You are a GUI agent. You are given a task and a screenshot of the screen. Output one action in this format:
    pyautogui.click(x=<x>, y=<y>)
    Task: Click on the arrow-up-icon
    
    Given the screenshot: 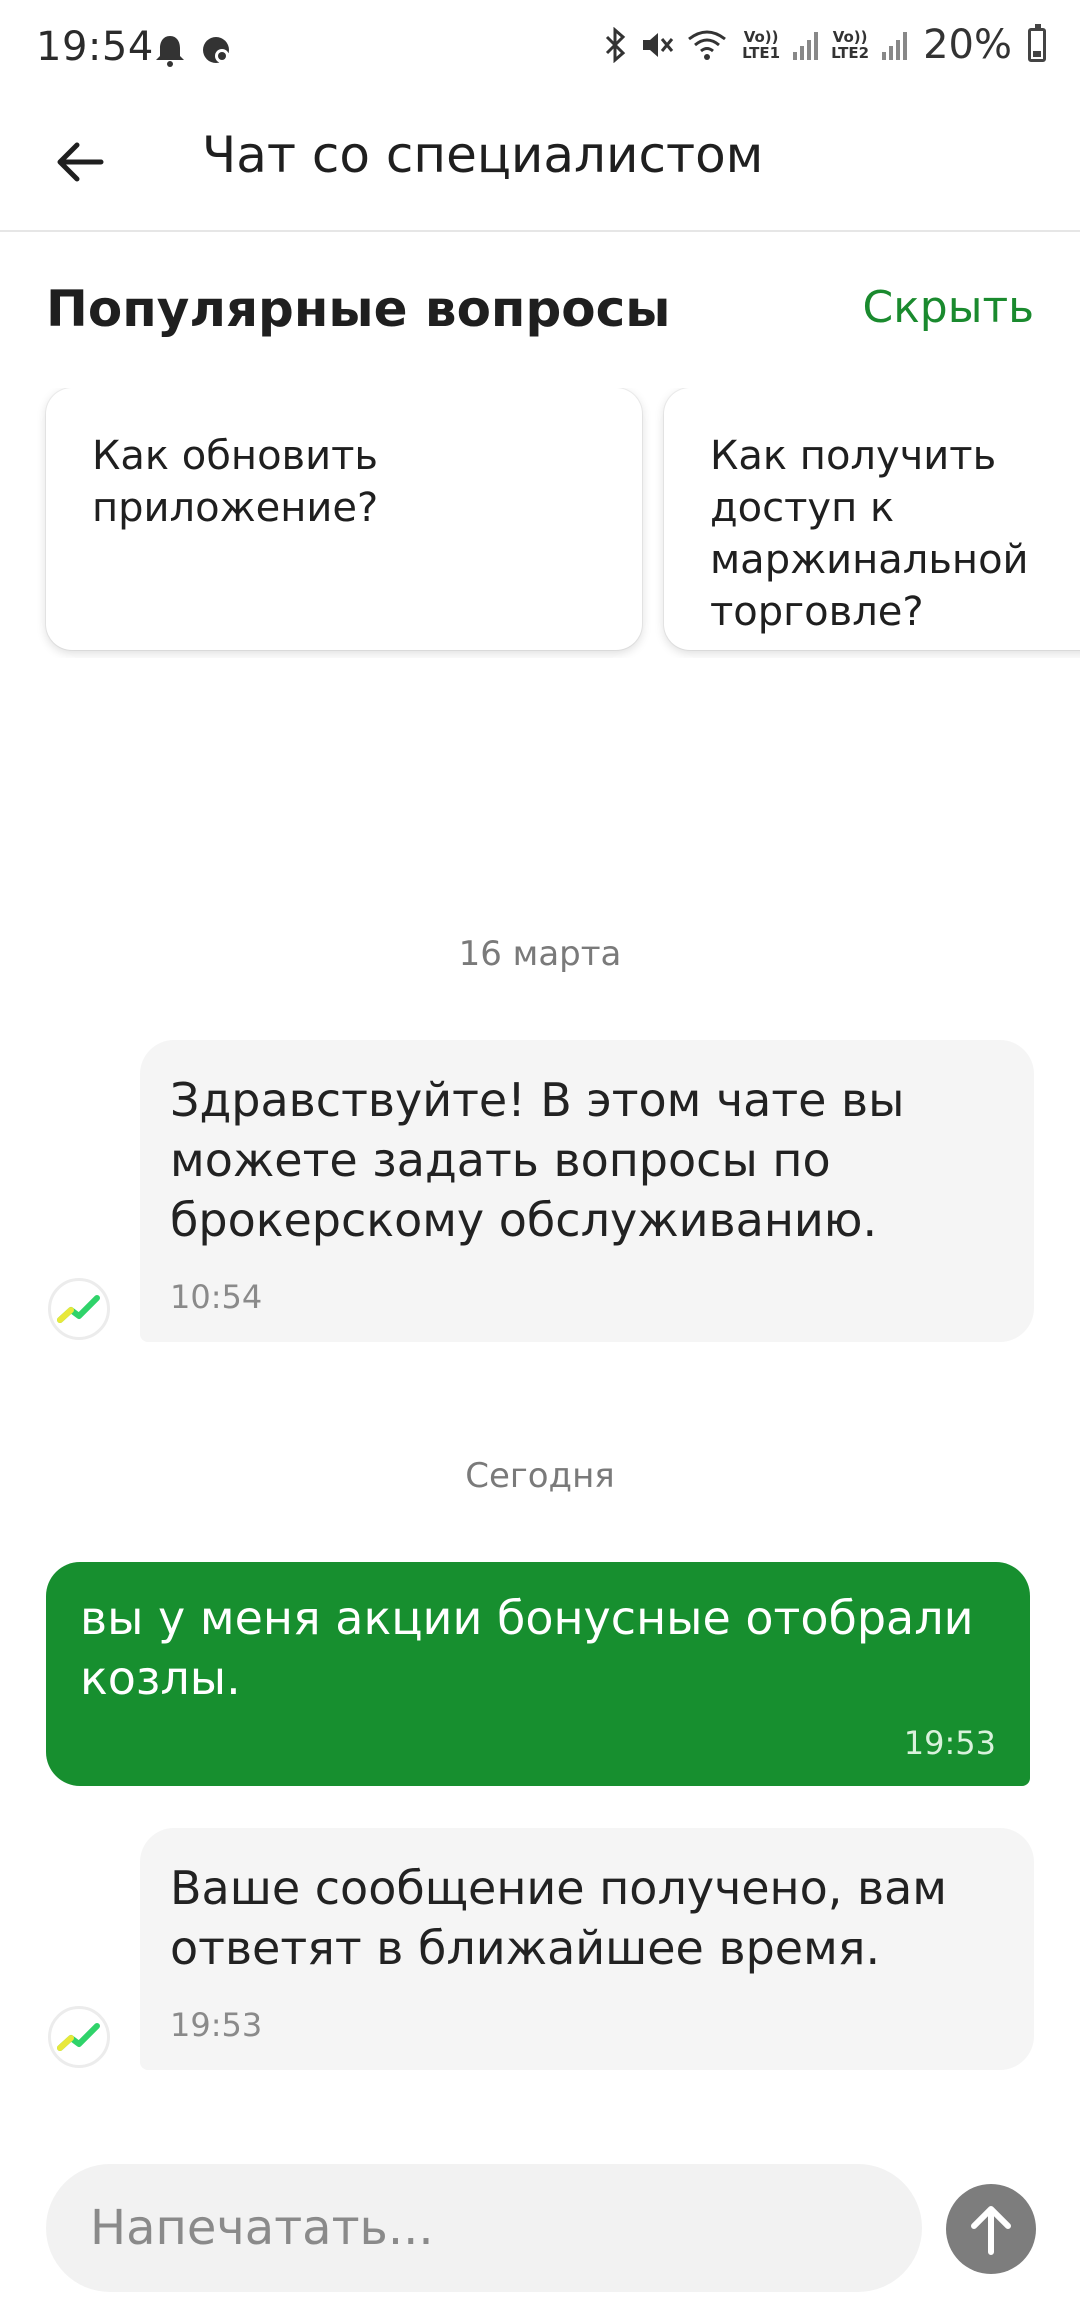 What is the action you would take?
    pyautogui.click(x=991, y=2230)
    